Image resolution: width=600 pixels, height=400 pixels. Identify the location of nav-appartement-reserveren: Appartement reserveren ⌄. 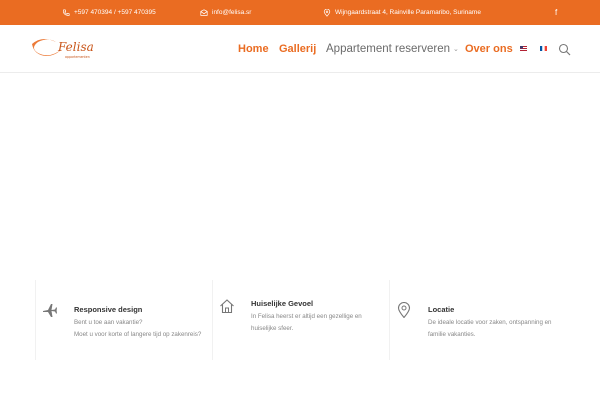
(392, 49).